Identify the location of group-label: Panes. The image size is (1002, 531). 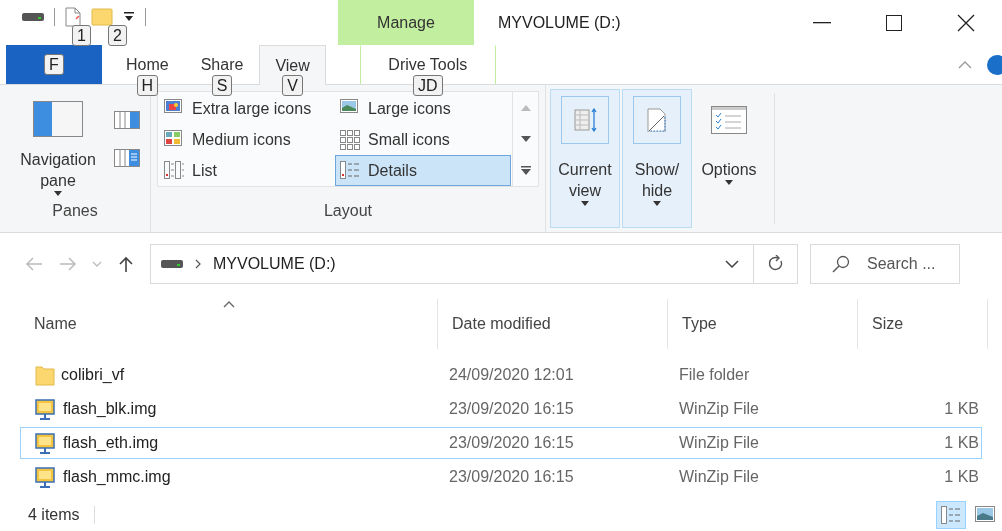
(75, 211).